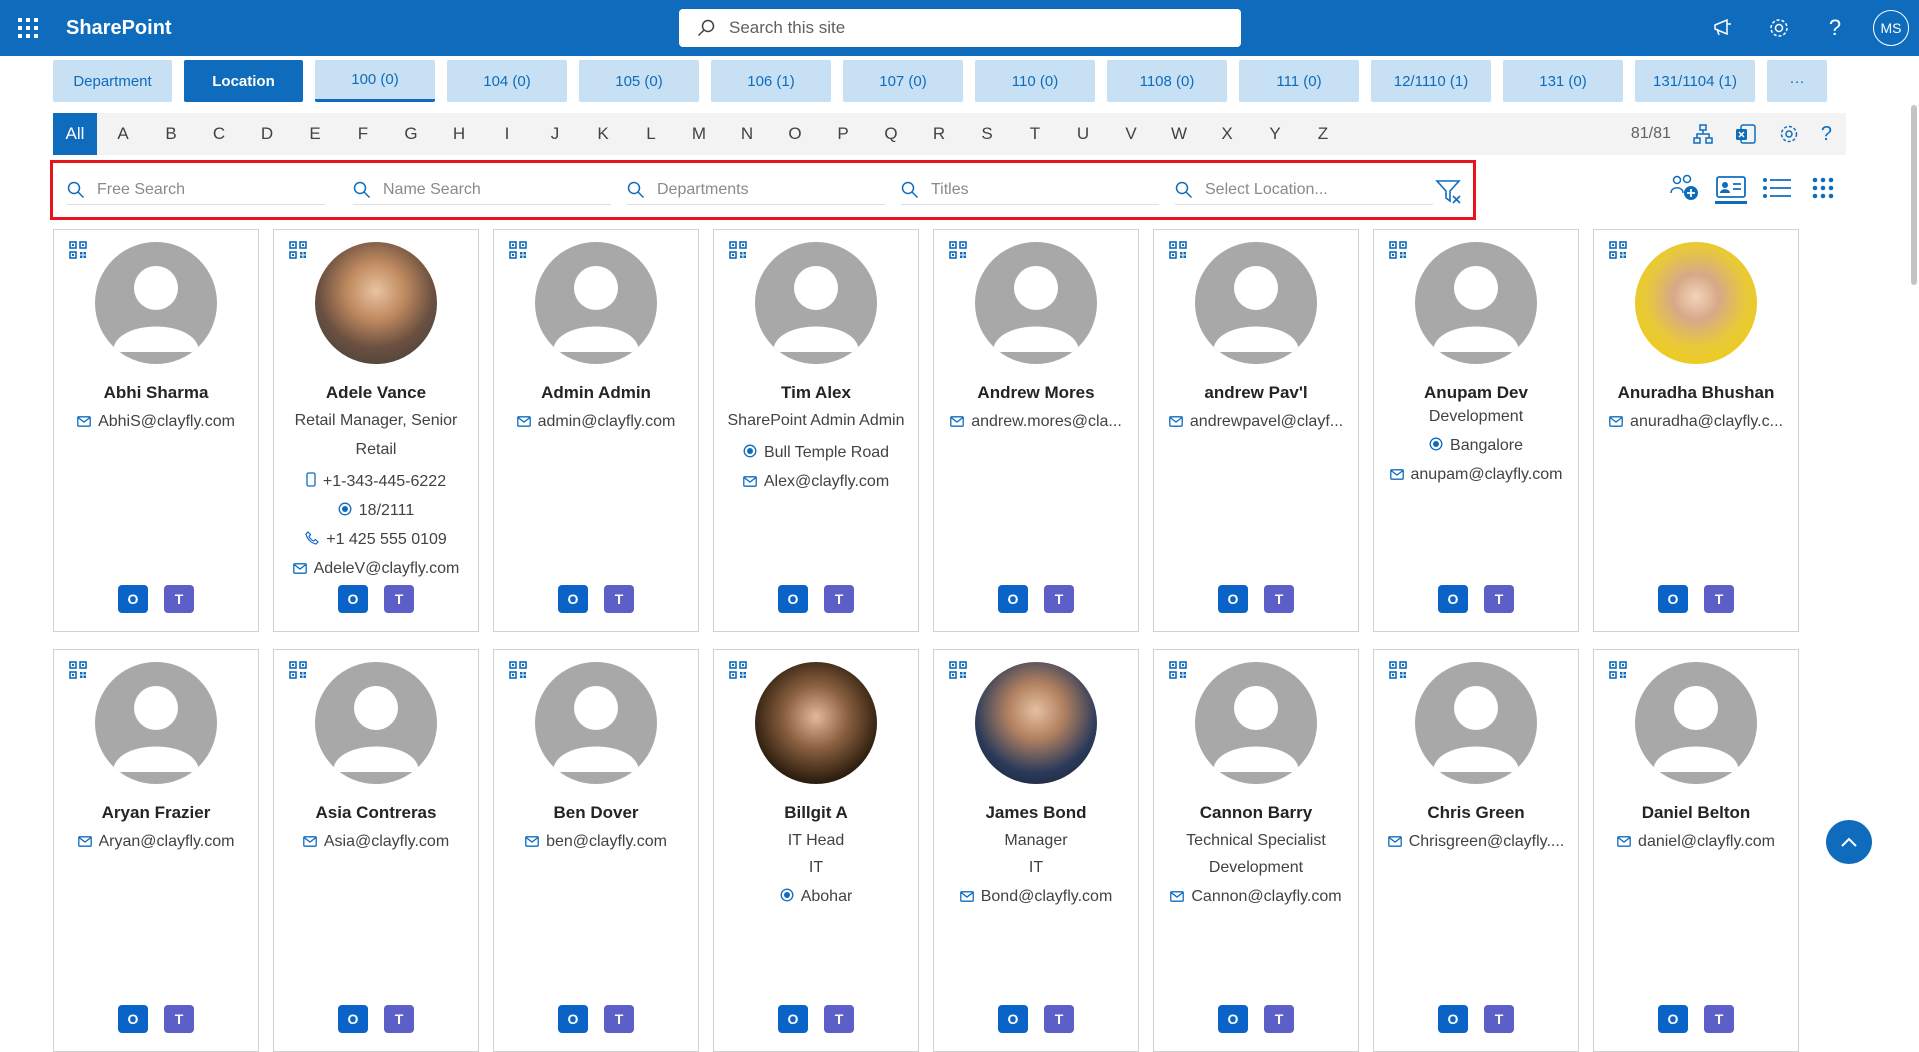 This screenshot has width=1919, height=1052. I want to click on person-detail-line: AdeleV@clayfly.com, so click(375, 569).